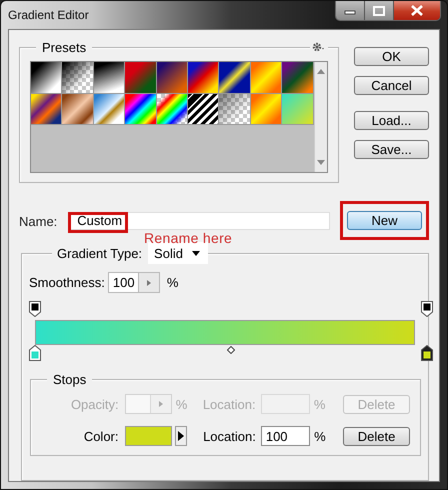 This screenshot has height=490, width=448. I want to click on maximize-button, so click(379, 10).